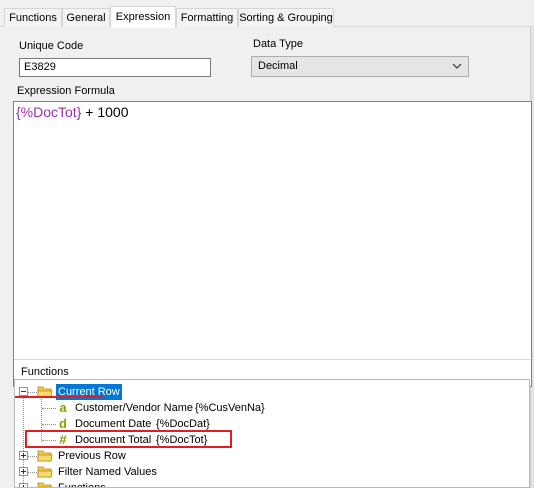 The image size is (534, 488). What do you see at coordinates (82, 485) in the screenshot?
I see `tree-node-label: Functions` at bounding box center [82, 485].